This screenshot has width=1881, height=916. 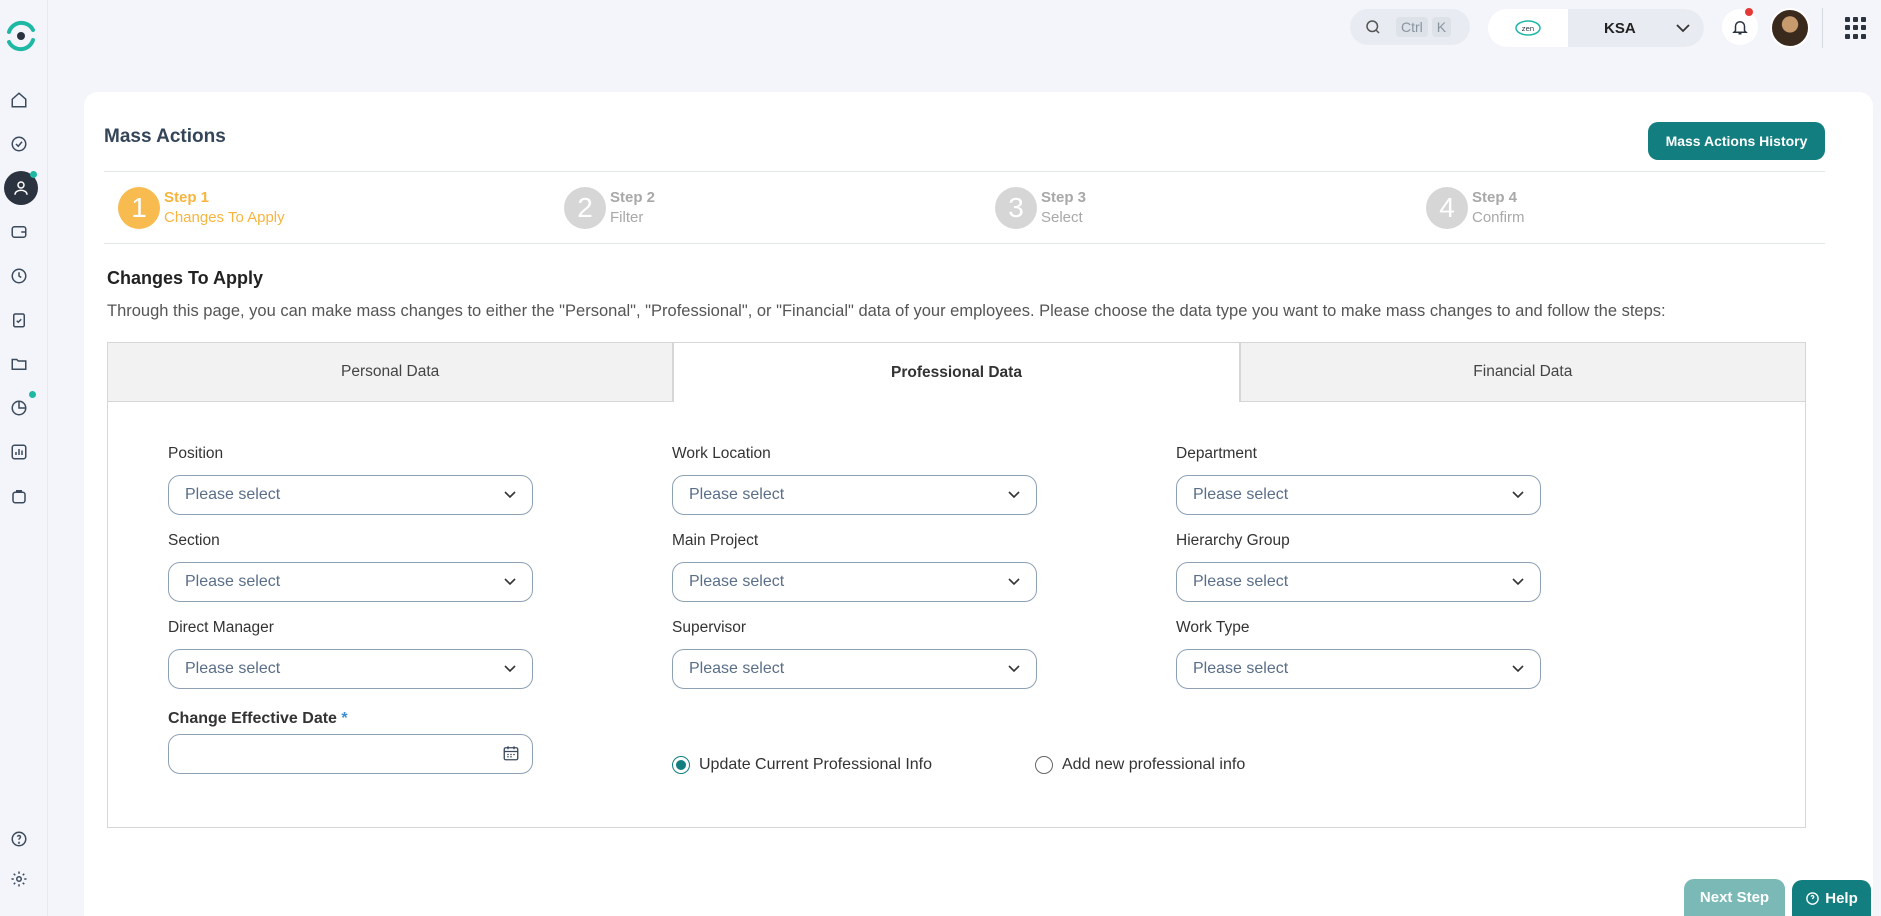 What do you see at coordinates (1216, 453) in the screenshot?
I see `department-label: Department` at bounding box center [1216, 453].